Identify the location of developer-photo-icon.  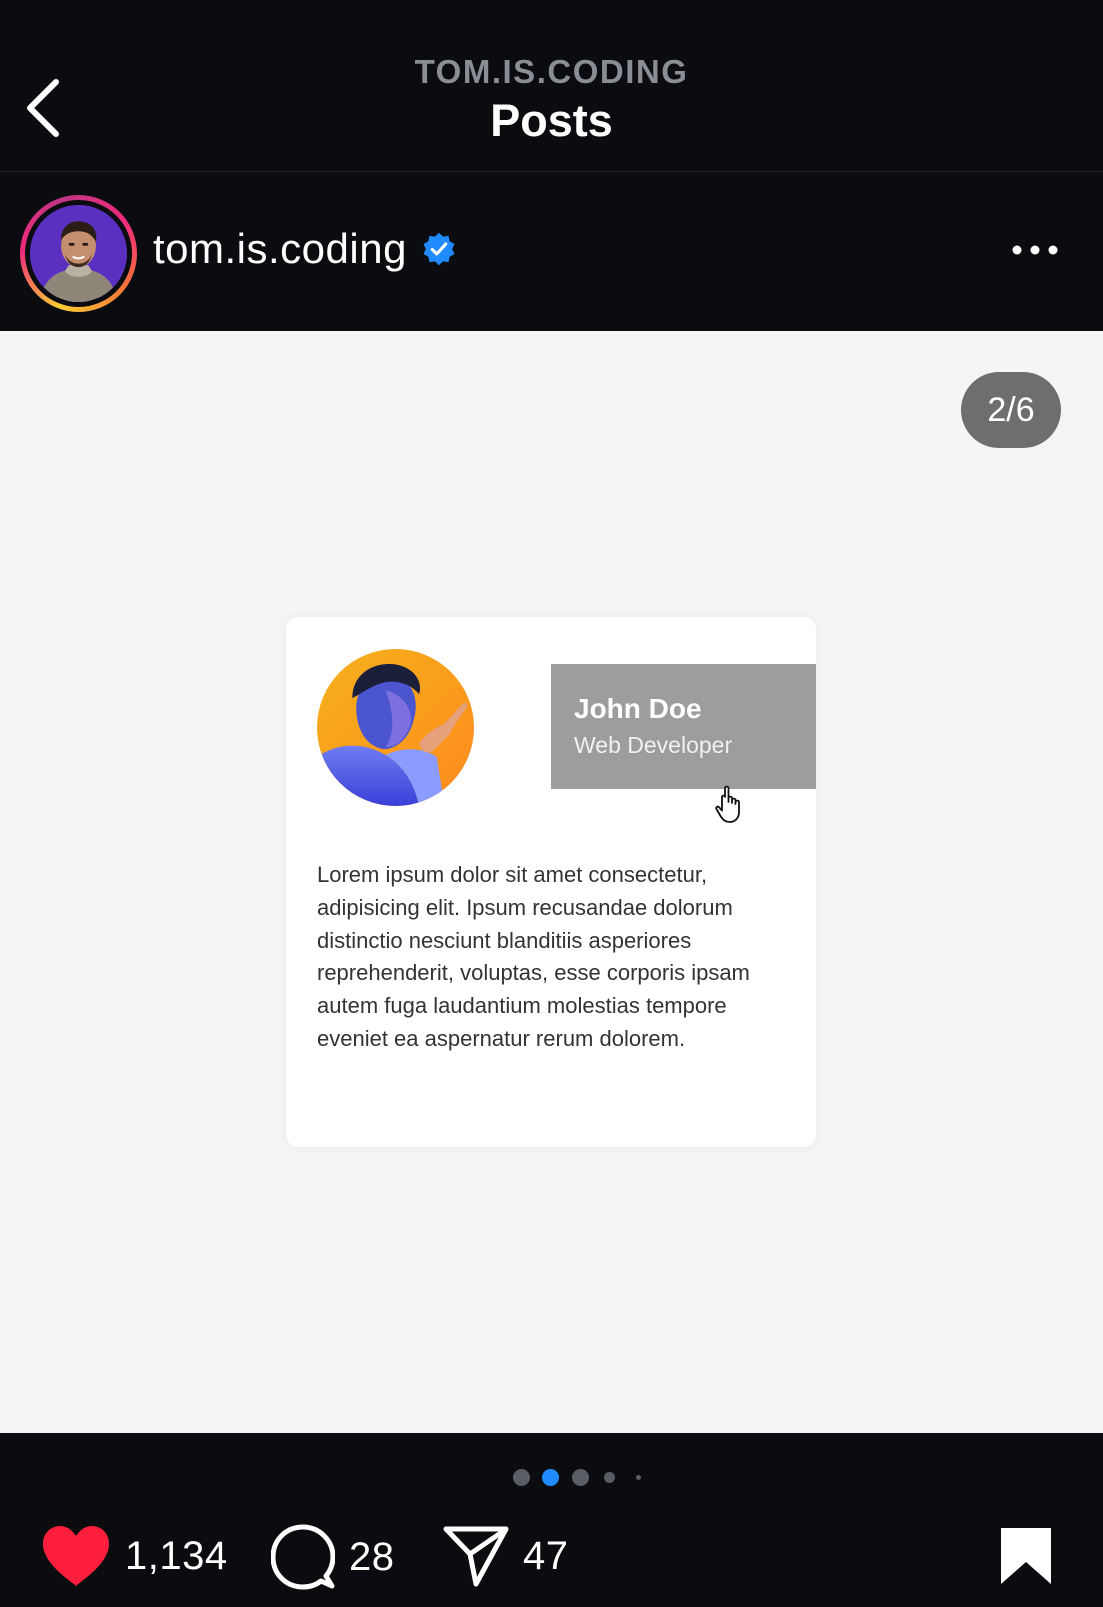
(395, 727).